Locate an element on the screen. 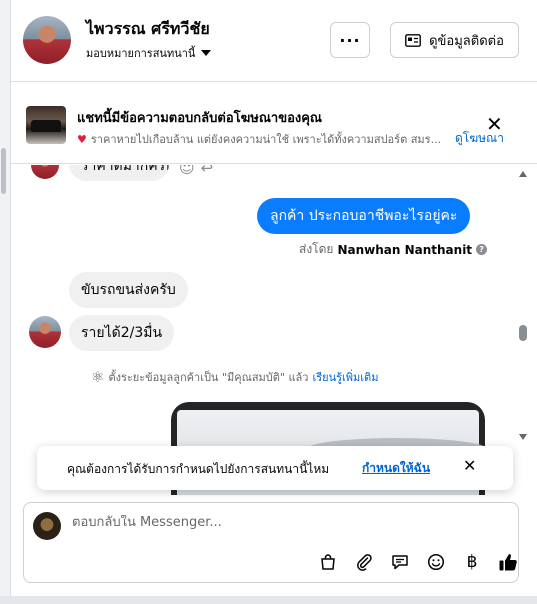 This screenshot has height=604, width=537. heart-icon: ♥ is located at coordinates (82, 139).